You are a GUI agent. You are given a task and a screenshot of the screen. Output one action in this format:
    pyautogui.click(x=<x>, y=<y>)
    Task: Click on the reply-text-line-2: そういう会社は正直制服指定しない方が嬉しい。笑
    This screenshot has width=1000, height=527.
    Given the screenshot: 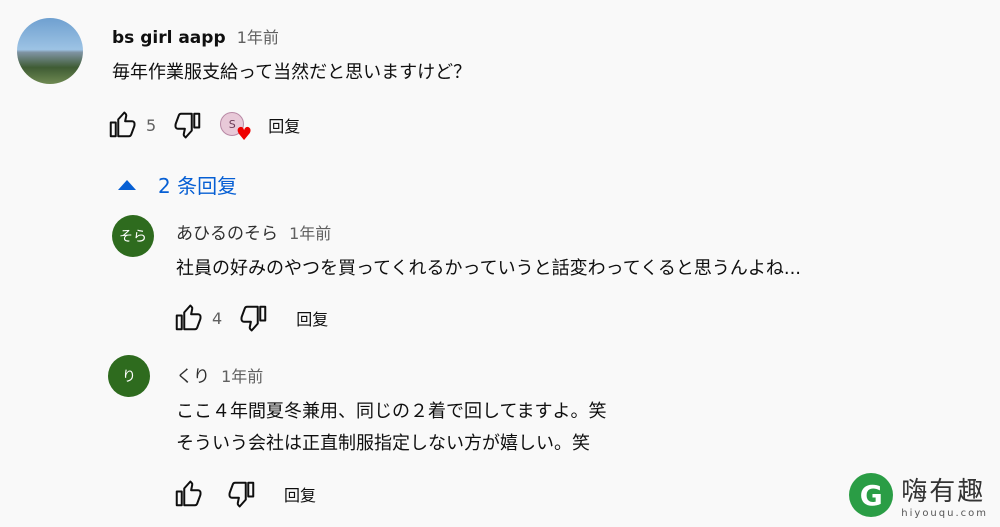 What is the action you would take?
    pyautogui.click(x=383, y=443)
    